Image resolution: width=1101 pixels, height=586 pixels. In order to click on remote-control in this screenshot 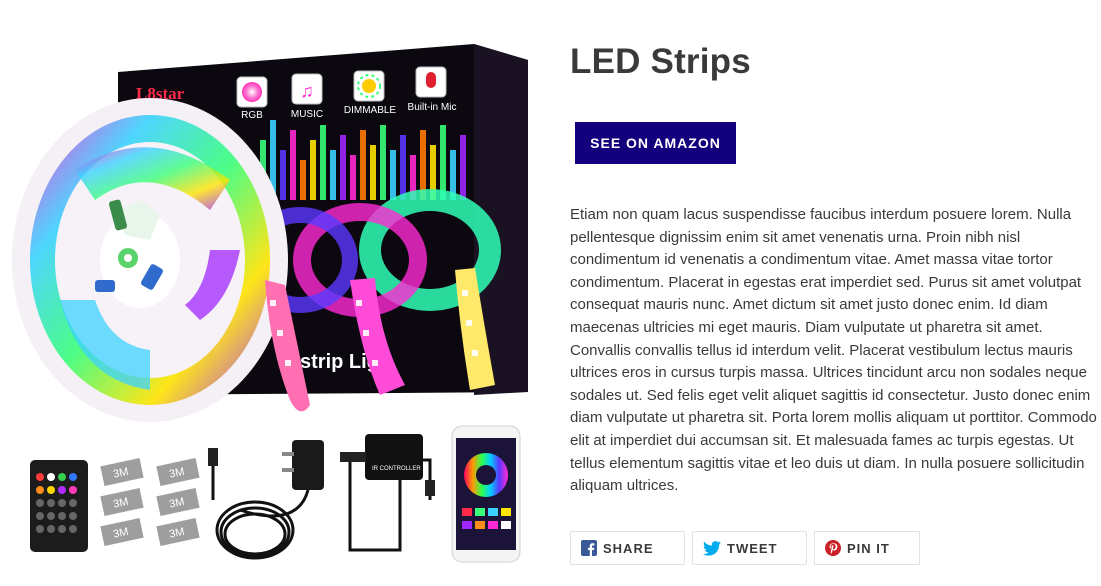, I will do `click(59, 506)`.